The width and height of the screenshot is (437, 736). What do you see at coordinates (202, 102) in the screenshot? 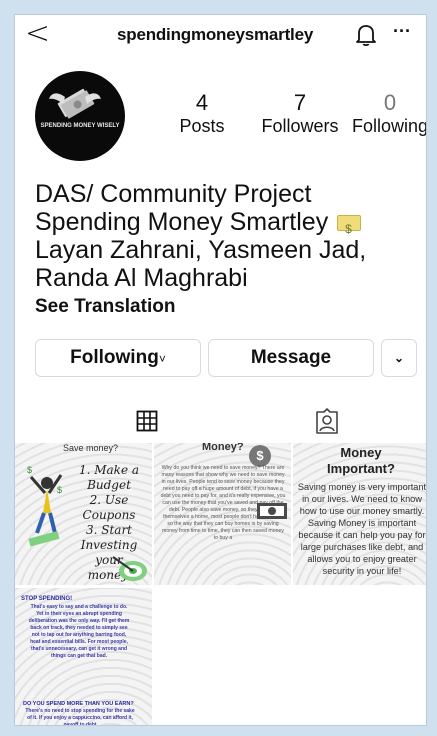
I see `posts-number: 4` at bounding box center [202, 102].